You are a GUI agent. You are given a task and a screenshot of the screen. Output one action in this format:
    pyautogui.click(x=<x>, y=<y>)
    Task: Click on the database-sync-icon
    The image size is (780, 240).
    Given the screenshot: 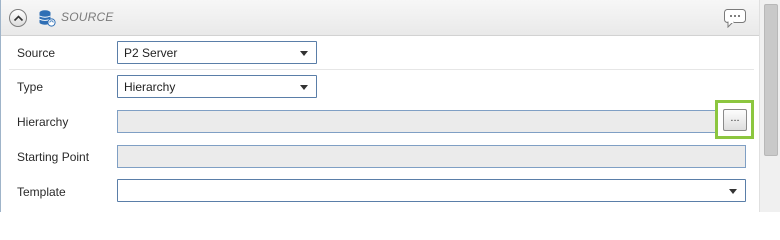 What is the action you would take?
    pyautogui.click(x=47, y=18)
    